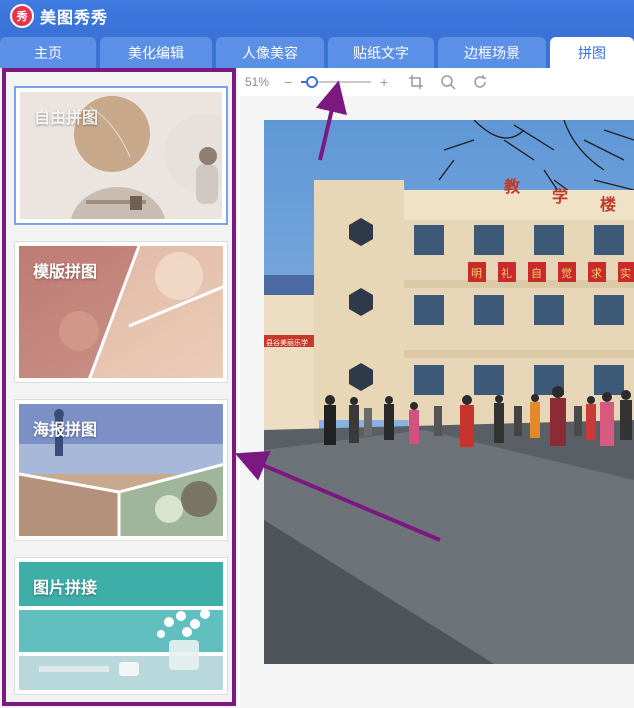 The width and height of the screenshot is (634, 708). What do you see at coordinates (337, 496) in the screenshot?
I see `arrow-to-panel` at bounding box center [337, 496].